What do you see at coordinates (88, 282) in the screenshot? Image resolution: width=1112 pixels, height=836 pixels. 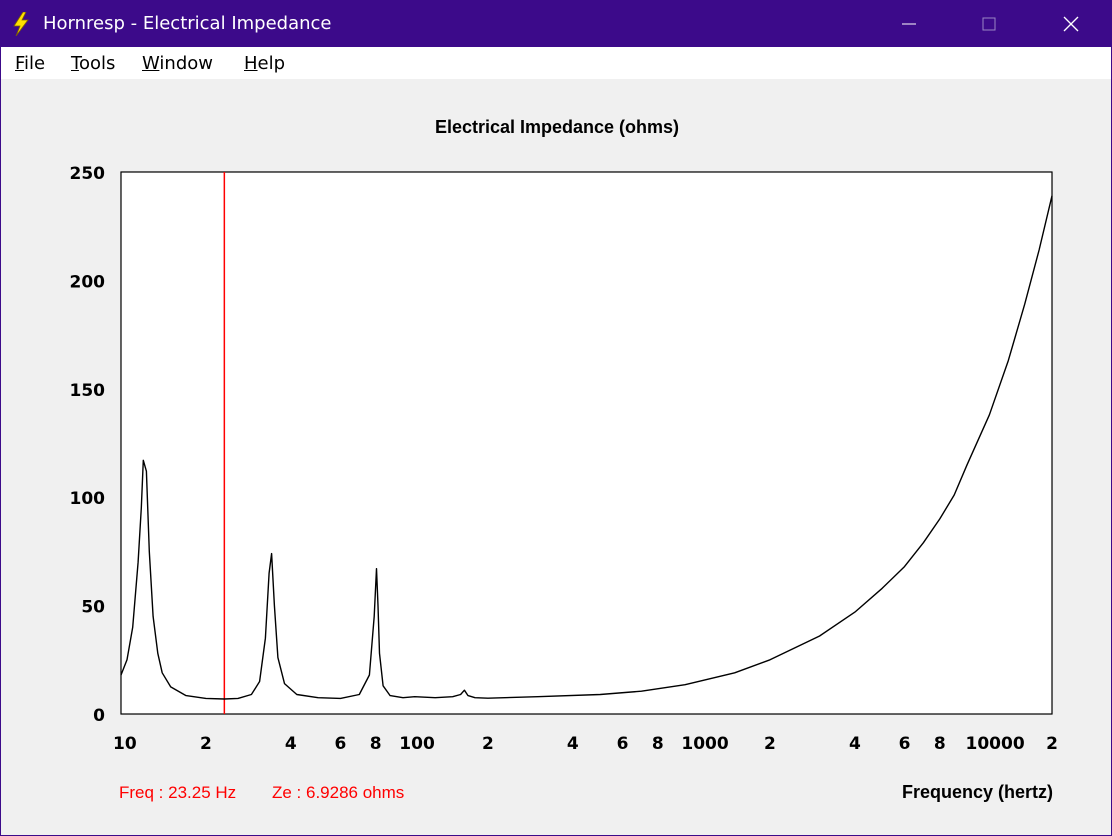 I see `y-tick-label: 200` at bounding box center [88, 282].